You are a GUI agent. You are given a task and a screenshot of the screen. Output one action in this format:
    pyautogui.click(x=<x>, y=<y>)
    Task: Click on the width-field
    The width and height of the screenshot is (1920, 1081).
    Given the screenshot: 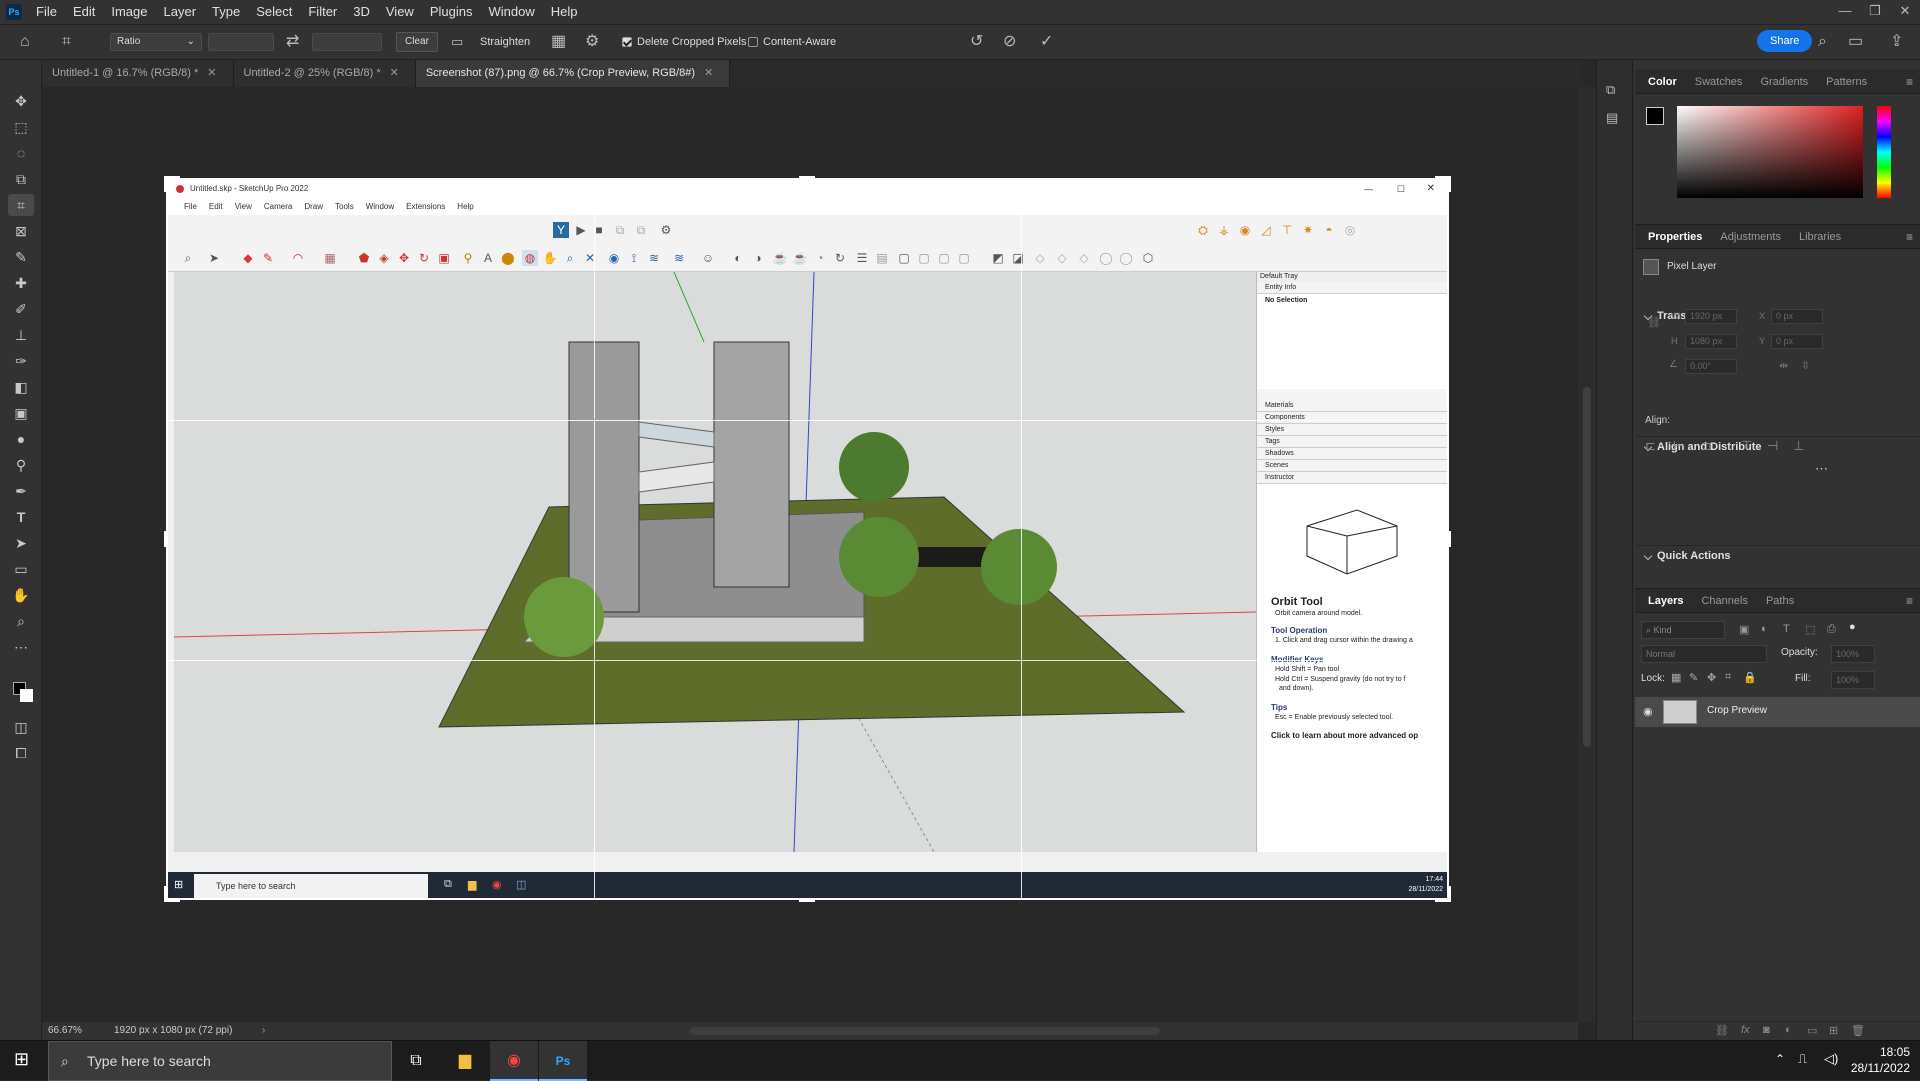 What is the action you would take?
    pyautogui.click(x=241, y=42)
    